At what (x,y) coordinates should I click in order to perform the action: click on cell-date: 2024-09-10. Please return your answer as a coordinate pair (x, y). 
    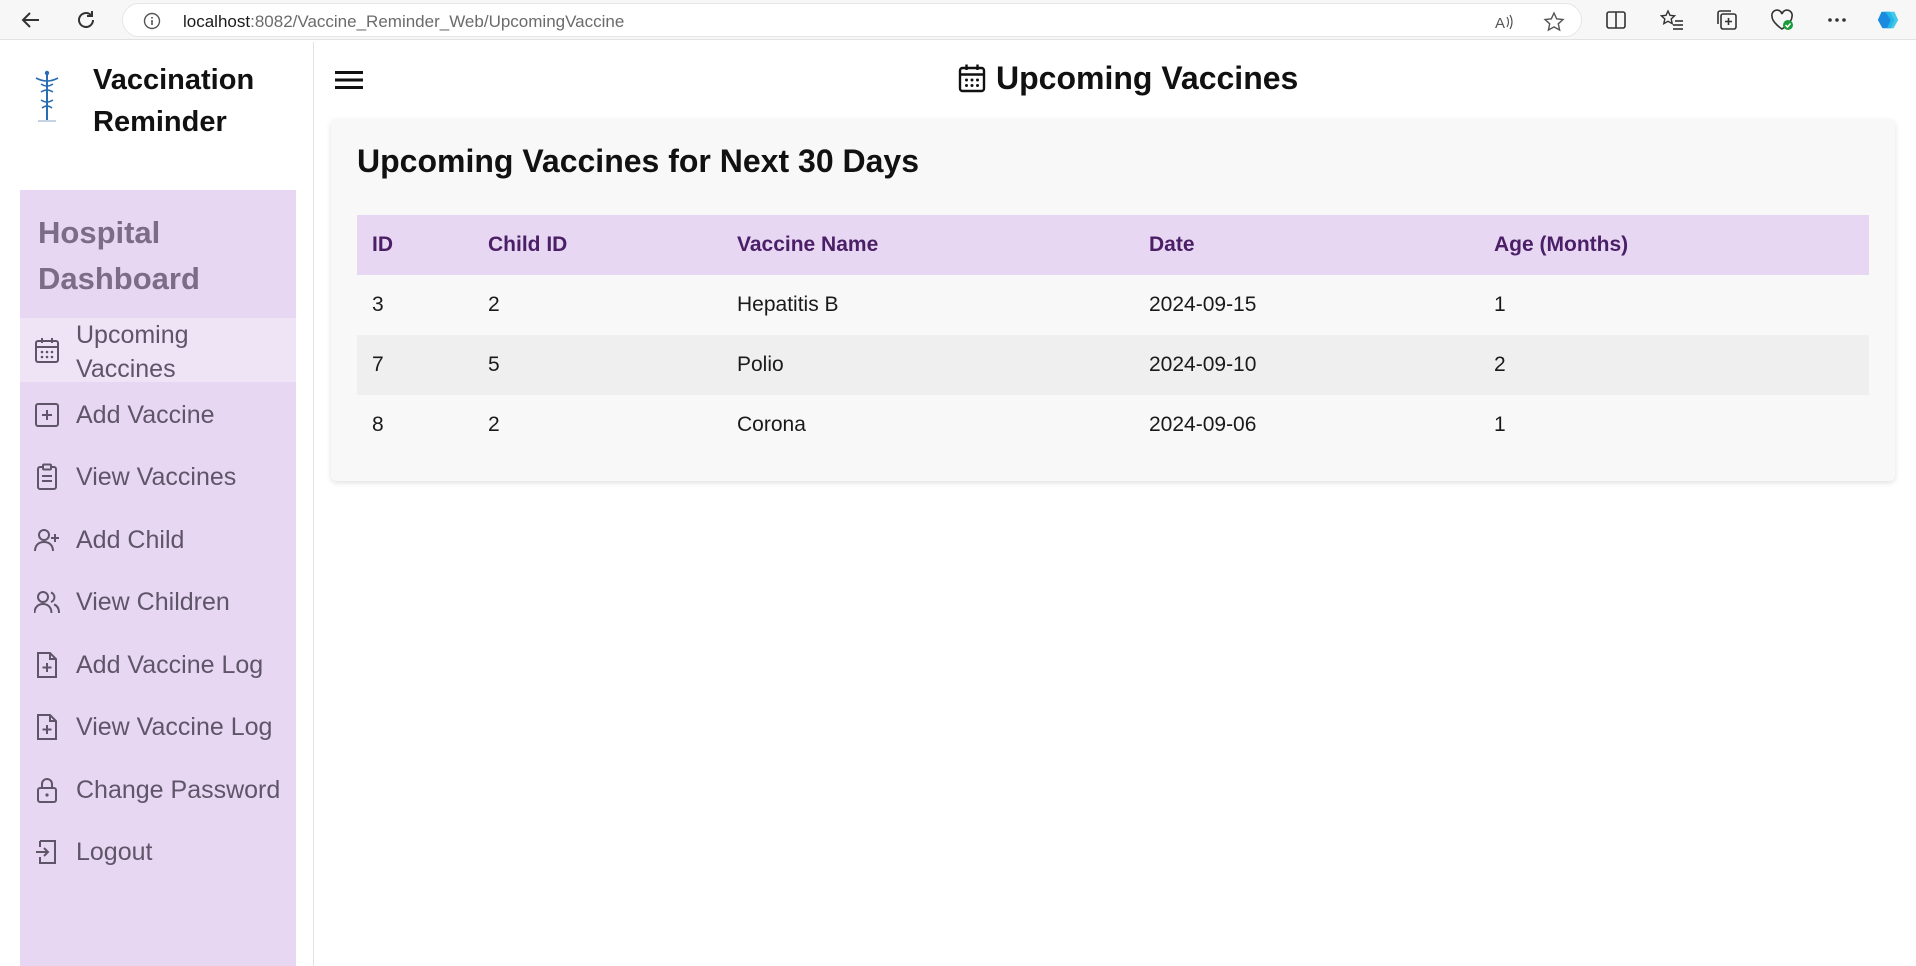
    Looking at the image, I should click on (1306, 365).